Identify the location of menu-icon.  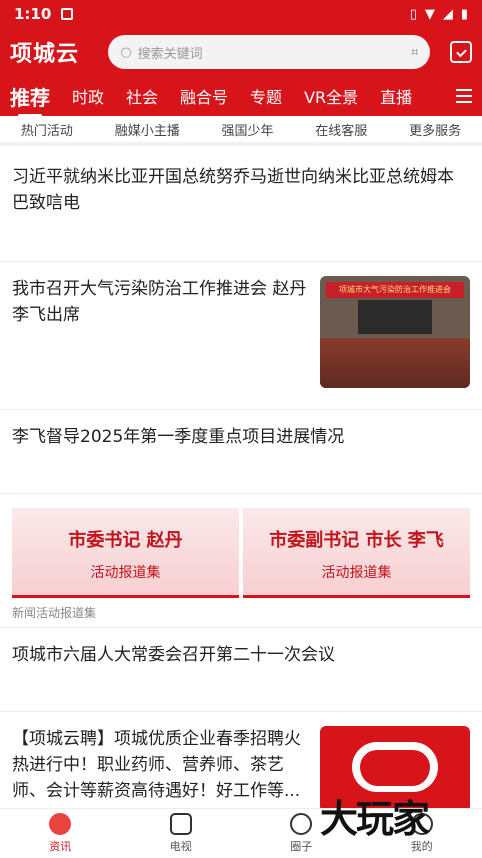
(464, 96).